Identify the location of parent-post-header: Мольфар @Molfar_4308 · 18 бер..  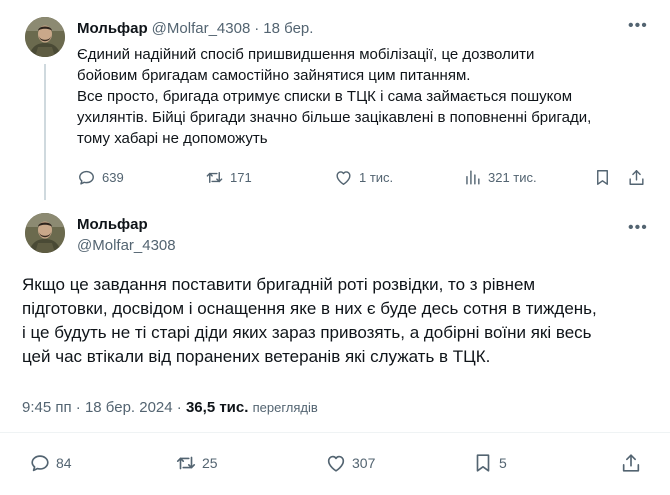
(195, 28).